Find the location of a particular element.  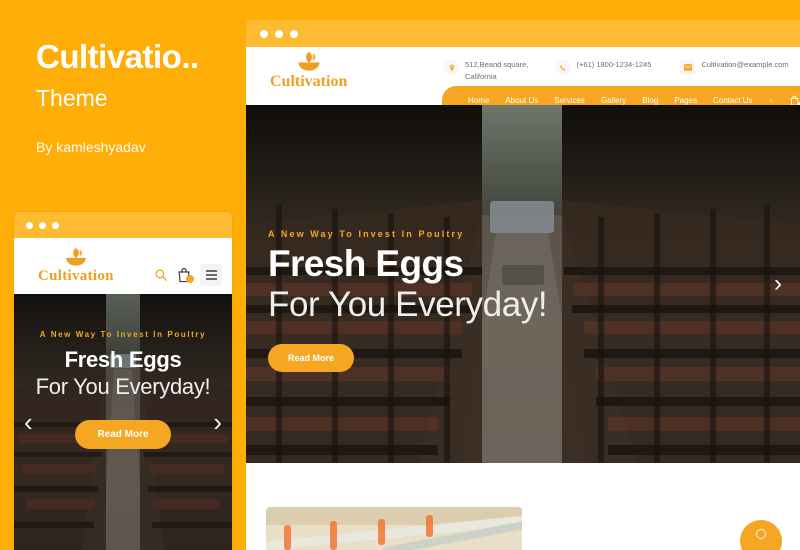

scroll-top-icon is located at coordinates (761, 534).